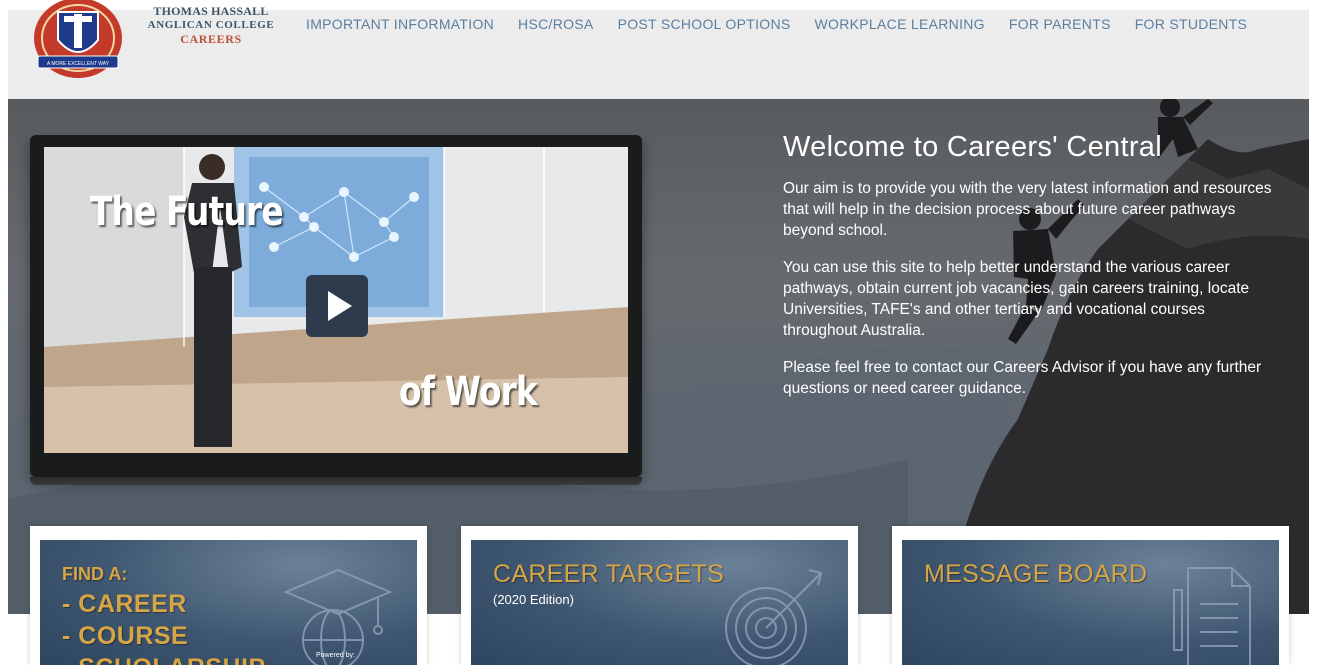 This screenshot has height=665, width=1332. I want to click on play-button, so click(337, 306).